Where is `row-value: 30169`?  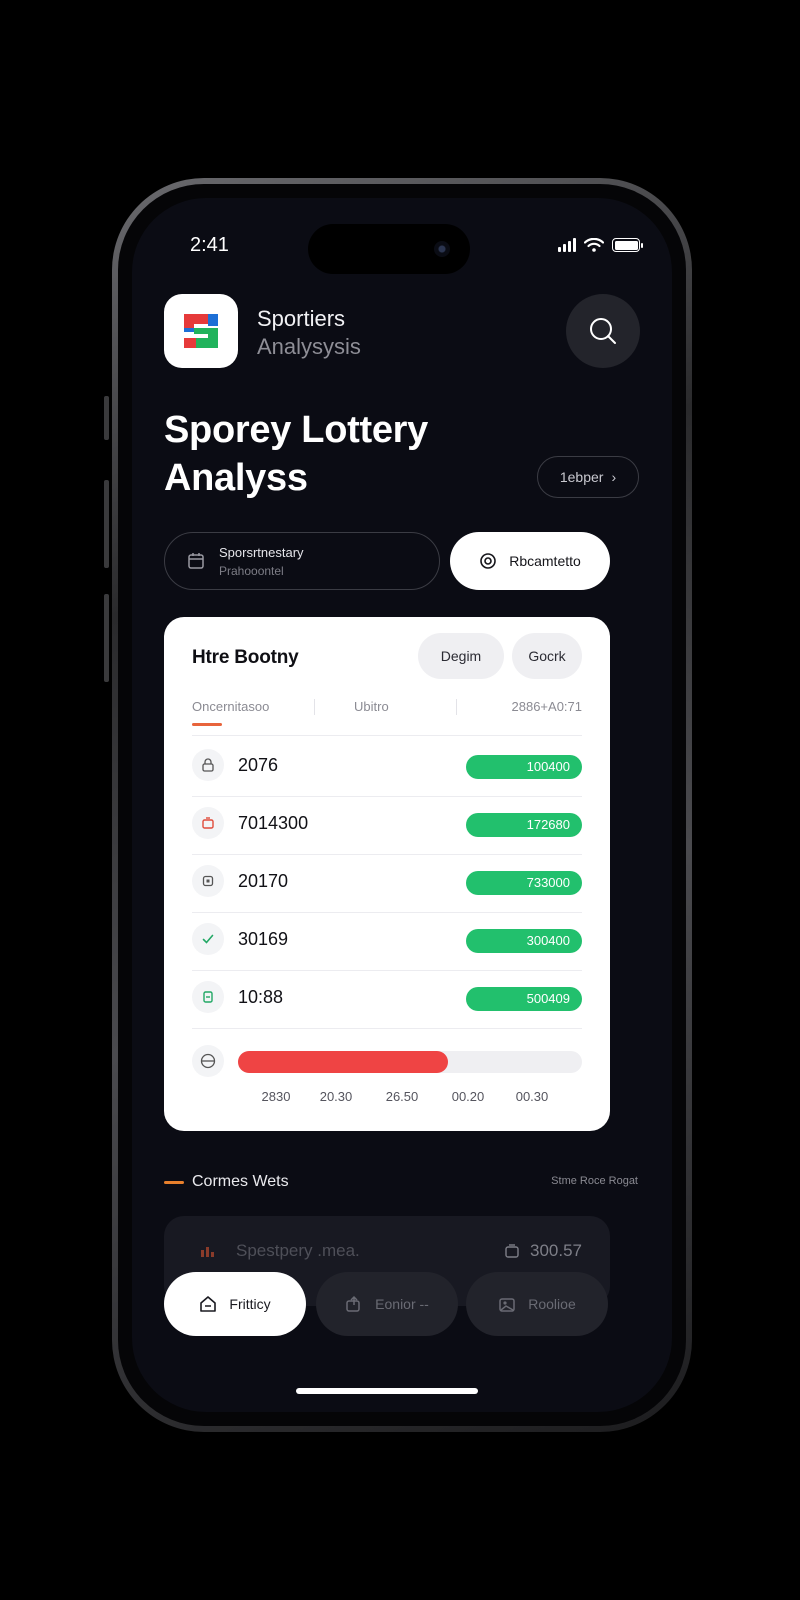 row-value: 30169 is located at coordinates (263, 939).